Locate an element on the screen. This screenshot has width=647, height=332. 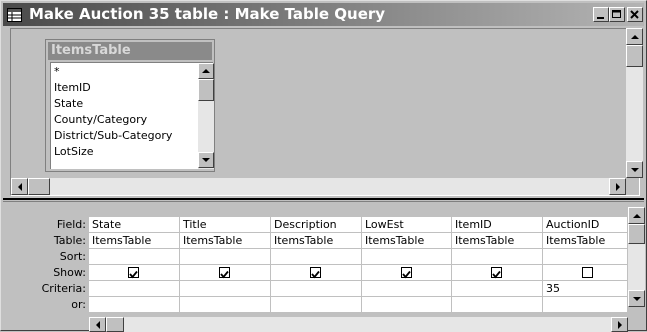
title-bar: Make Auction 35 table : Make Table Query is located at coordinates (323, 14).